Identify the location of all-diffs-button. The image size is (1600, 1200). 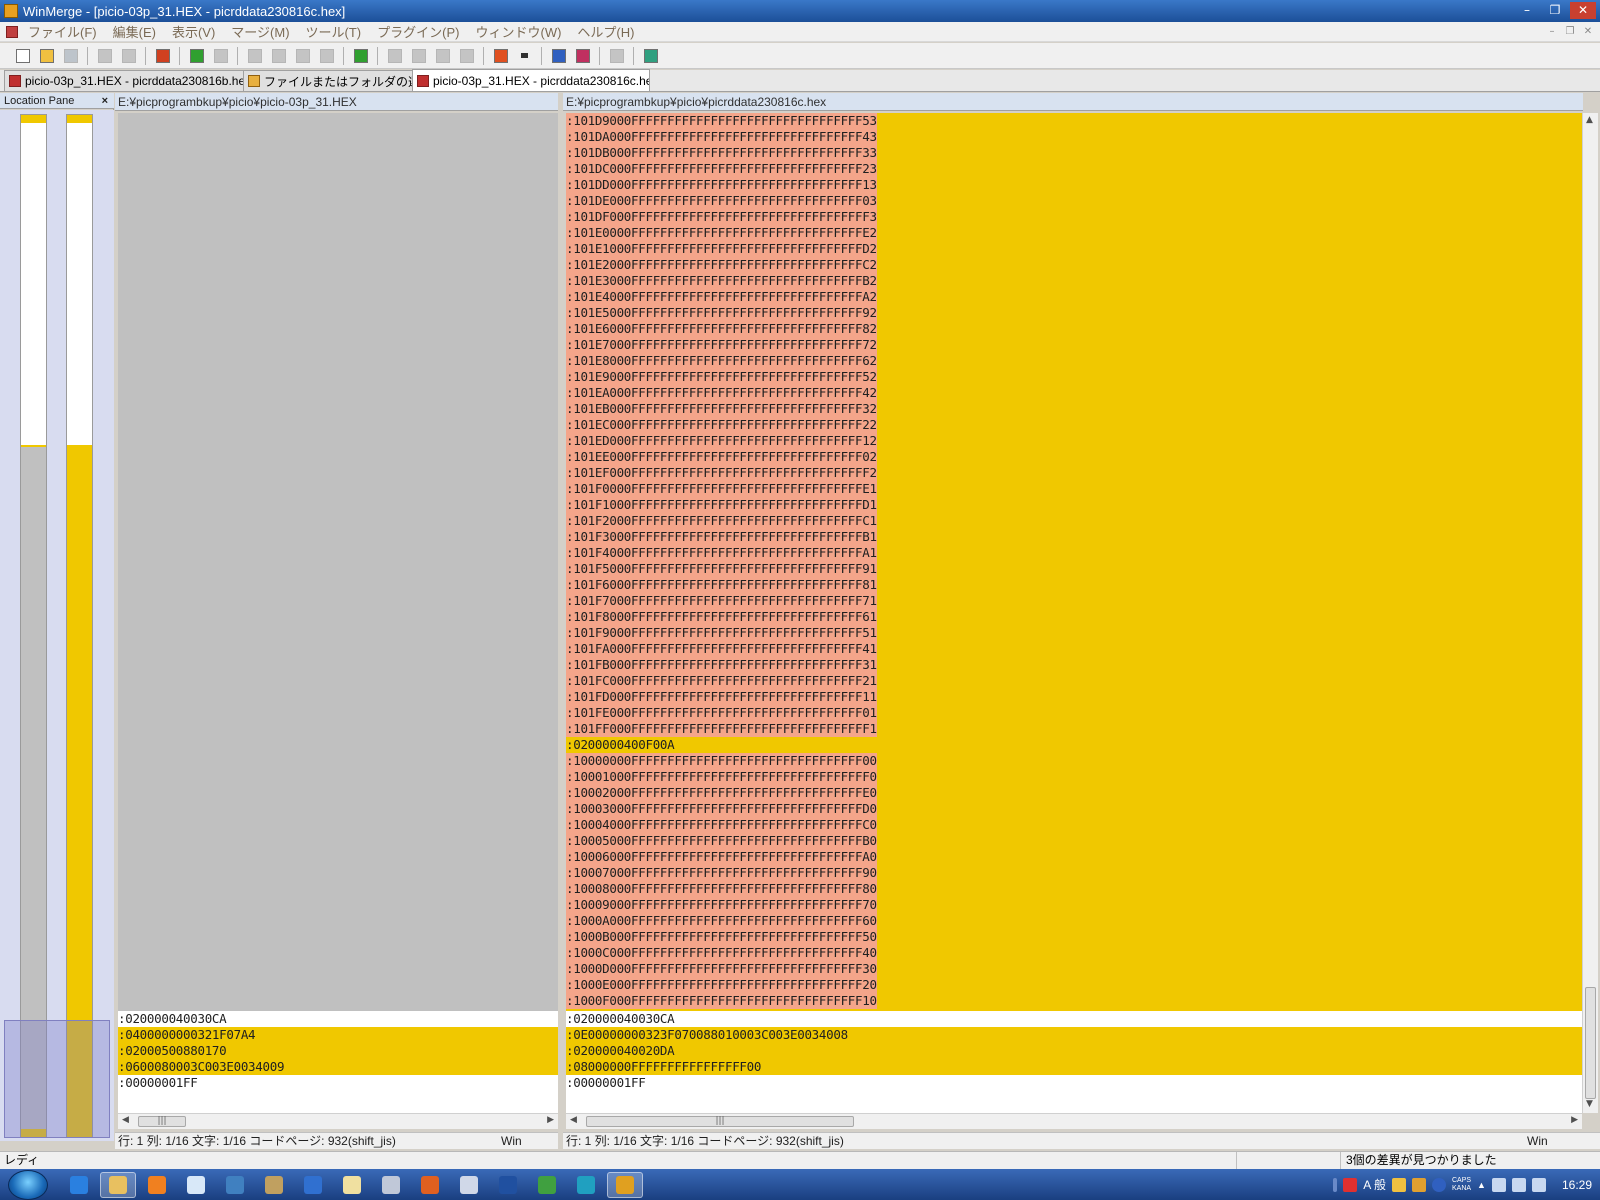
(326, 56).